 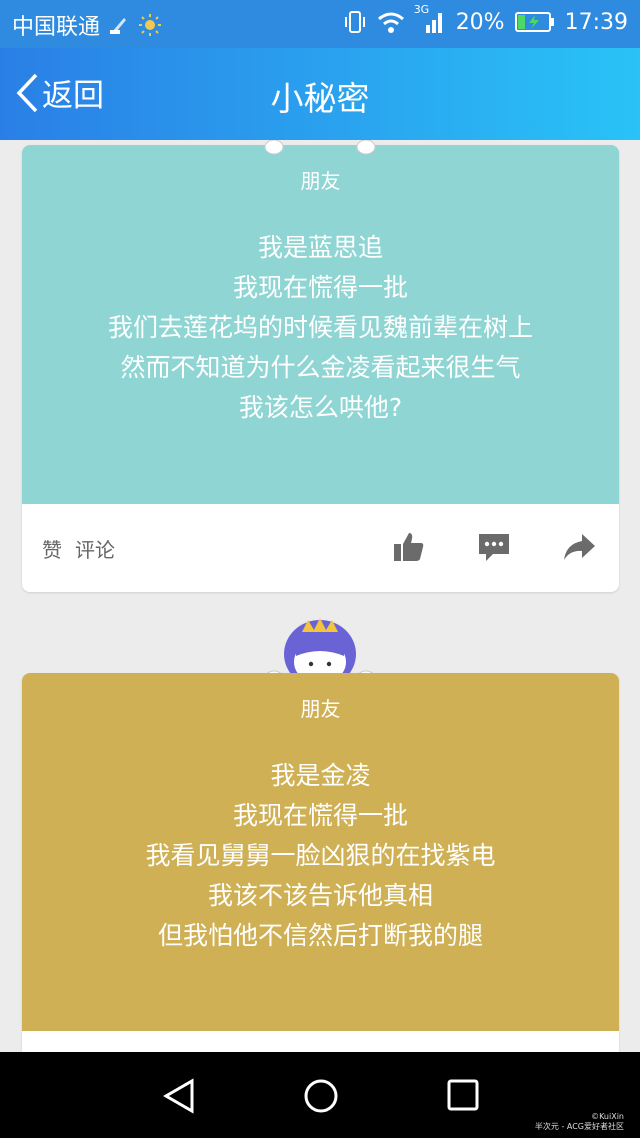 What do you see at coordinates (579, 1126) in the screenshot?
I see `watermark-site: 半次元 - ACG爱好者社区` at bounding box center [579, 1126].